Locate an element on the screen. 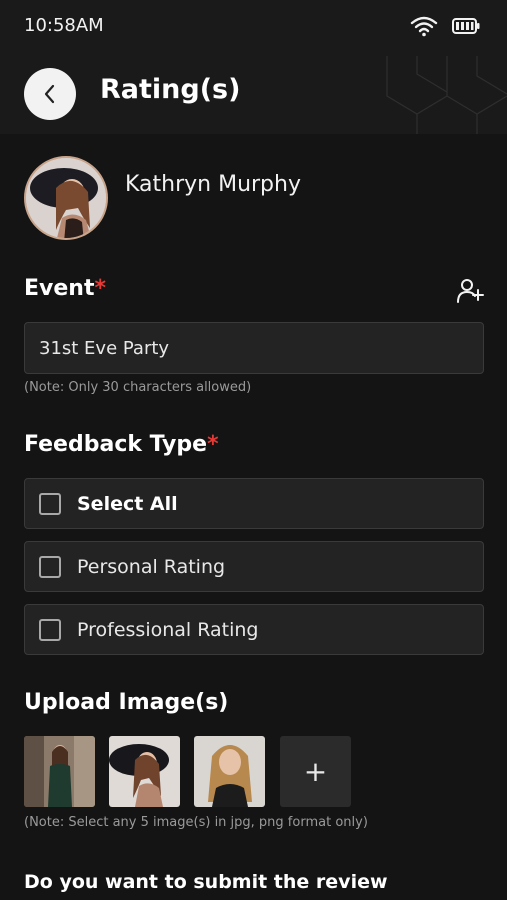 Image resolution: width=507 pixels, height=900 pixels. back-button is located at coordinates (50, 94).